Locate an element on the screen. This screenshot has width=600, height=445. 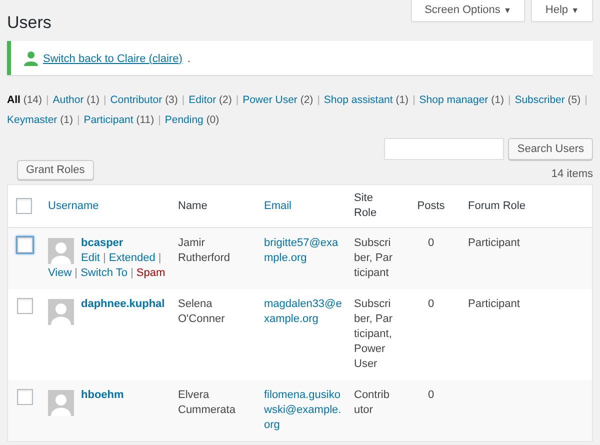
address-link: filomena.gusikowski@example.org is located at coordinates (303, 410).